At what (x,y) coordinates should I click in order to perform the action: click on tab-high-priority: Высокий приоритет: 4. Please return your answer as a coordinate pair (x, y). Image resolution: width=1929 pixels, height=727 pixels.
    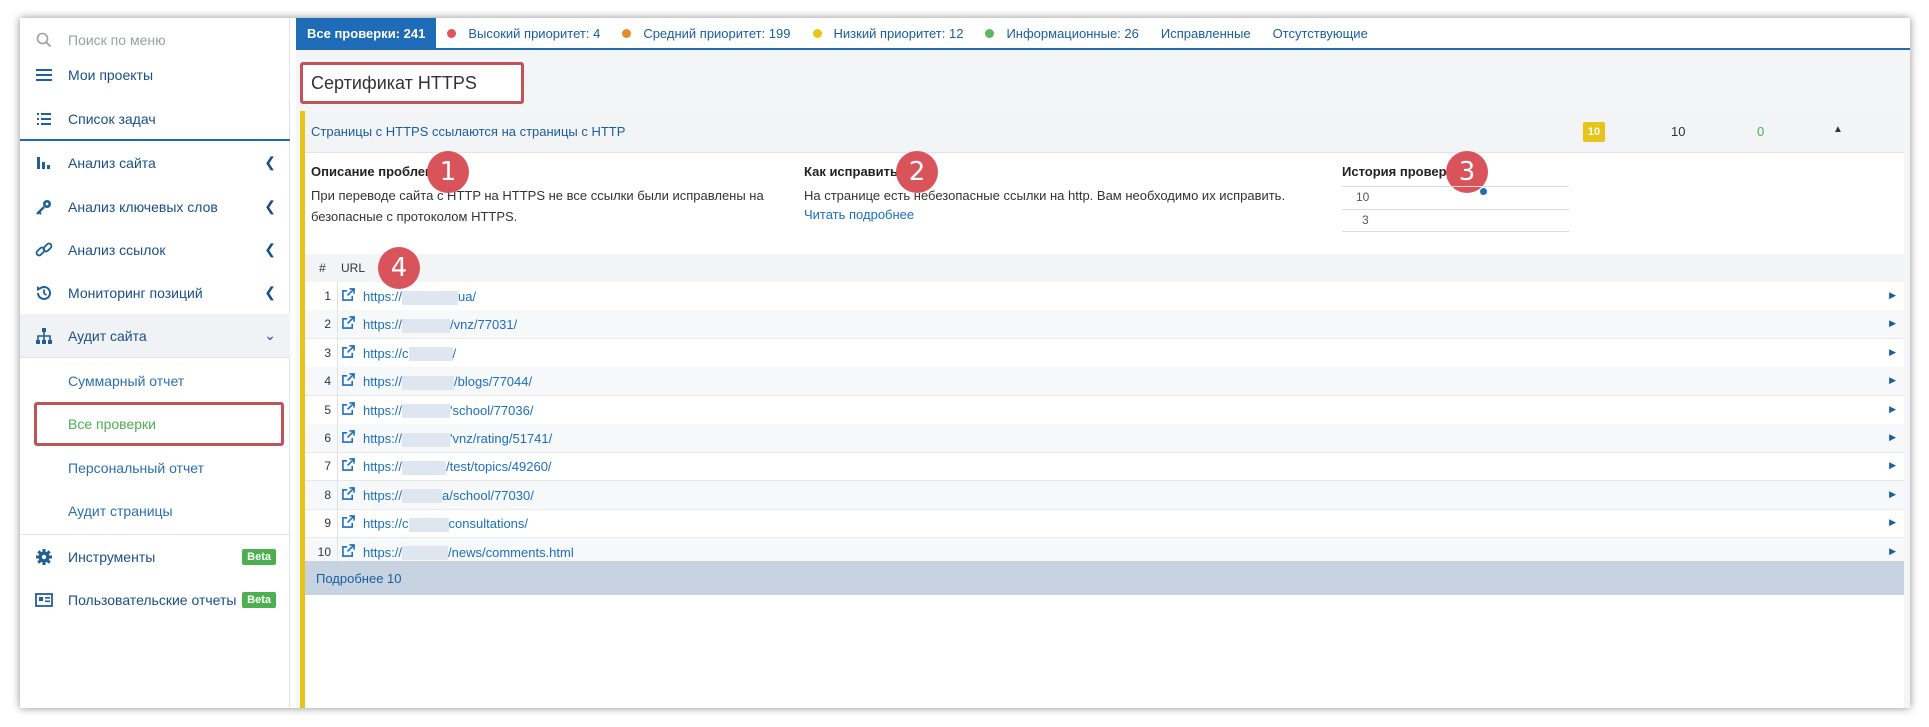
    Looking at the image, I should click on (523, 33).